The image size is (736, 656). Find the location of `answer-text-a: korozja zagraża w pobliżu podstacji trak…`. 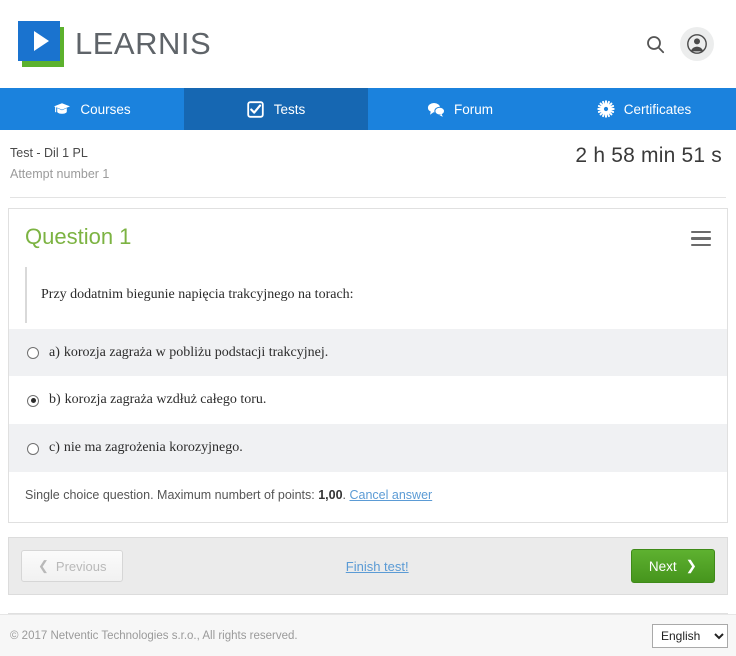

answer-text-a: korozja zagraża w pobliżu podstacji trak… is located at coordinates (196, 352).